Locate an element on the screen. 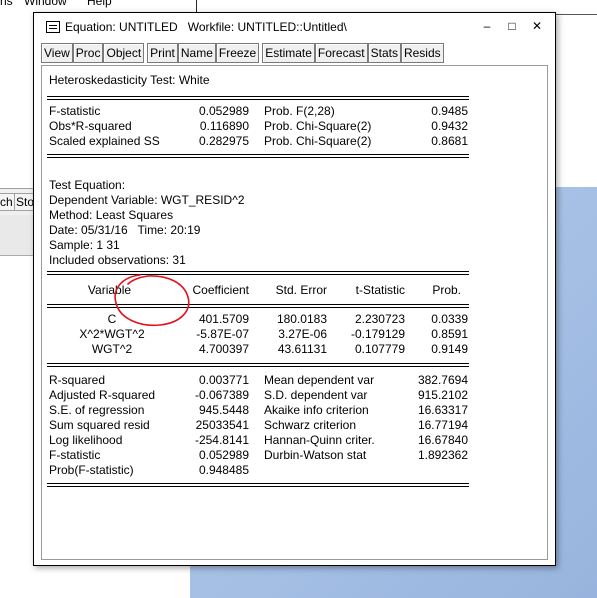 This screenshot has height=598, width=597. freeze-button: Freeze is located at coordinates (237, 53).